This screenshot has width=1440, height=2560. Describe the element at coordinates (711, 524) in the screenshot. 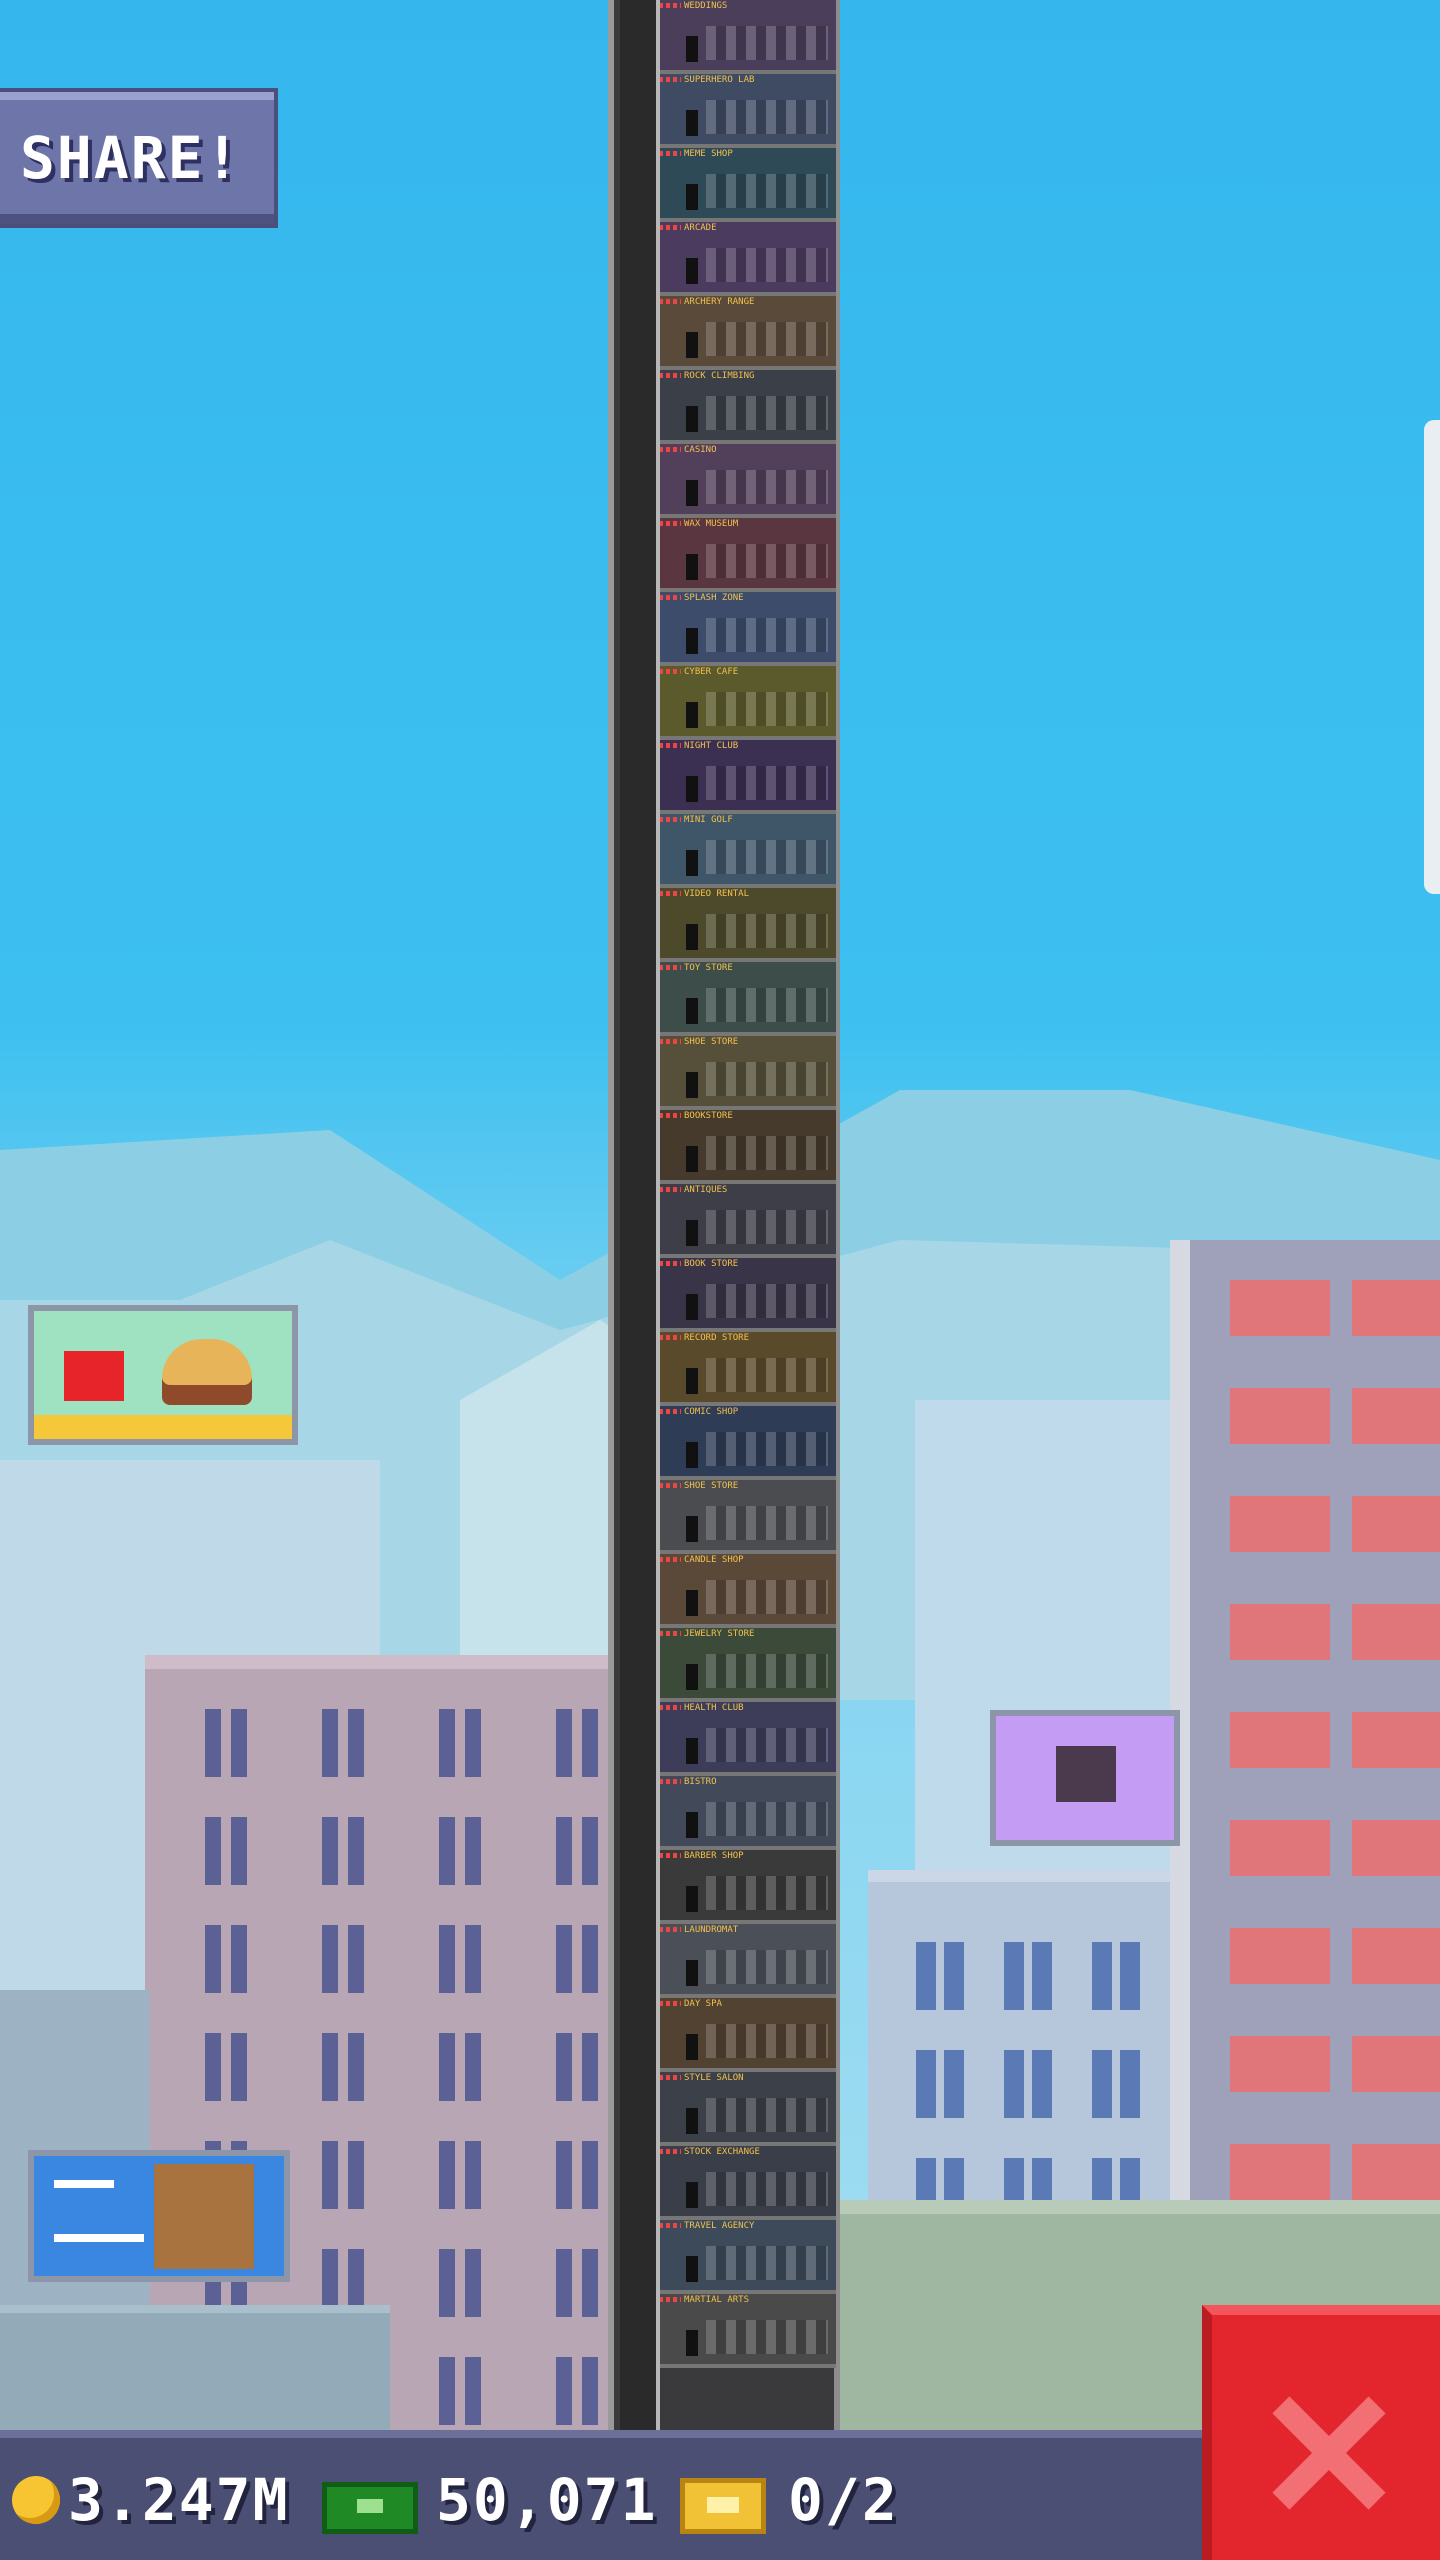

I see `floor-name: WAX MUSEUM` at that location.